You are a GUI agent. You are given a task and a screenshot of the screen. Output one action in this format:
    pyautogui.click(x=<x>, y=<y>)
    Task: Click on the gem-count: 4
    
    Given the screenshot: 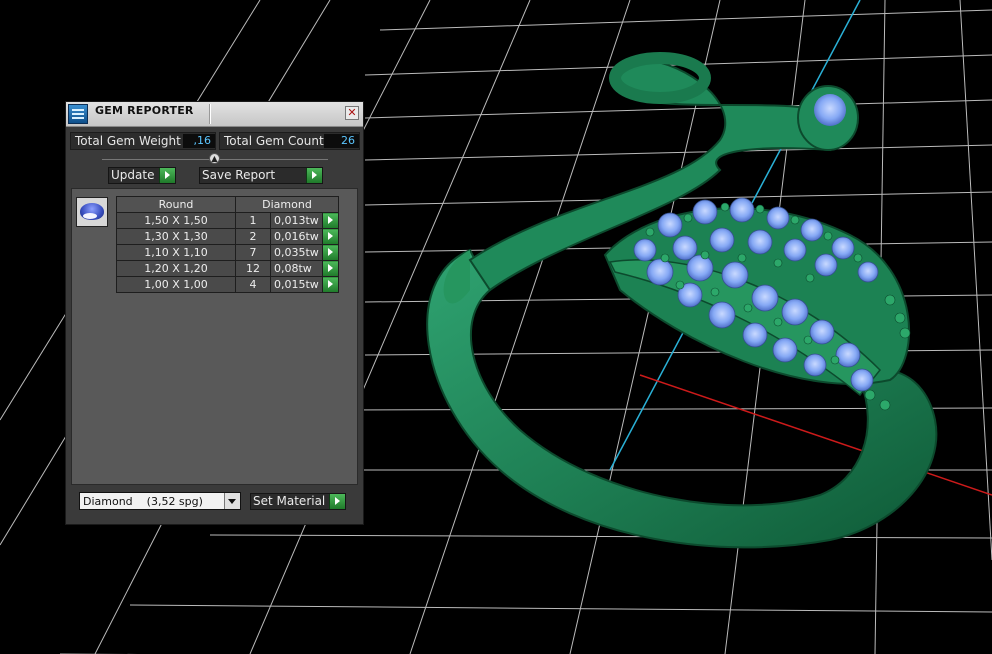 What is the action you would take?
    pyautogui.click(x=253, y=284)
    